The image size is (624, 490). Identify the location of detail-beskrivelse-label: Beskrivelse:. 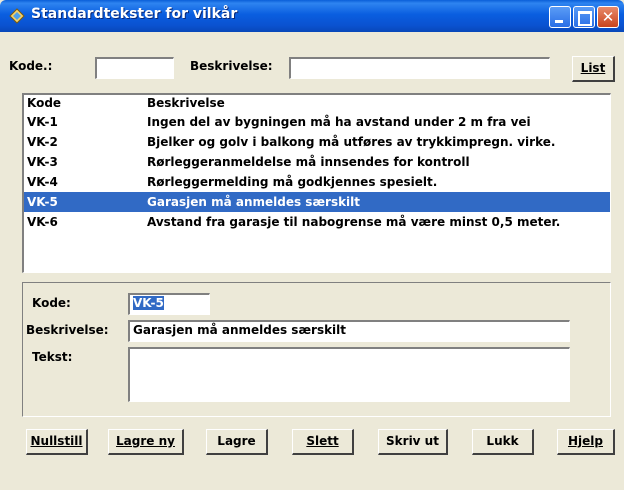
(67, 330).